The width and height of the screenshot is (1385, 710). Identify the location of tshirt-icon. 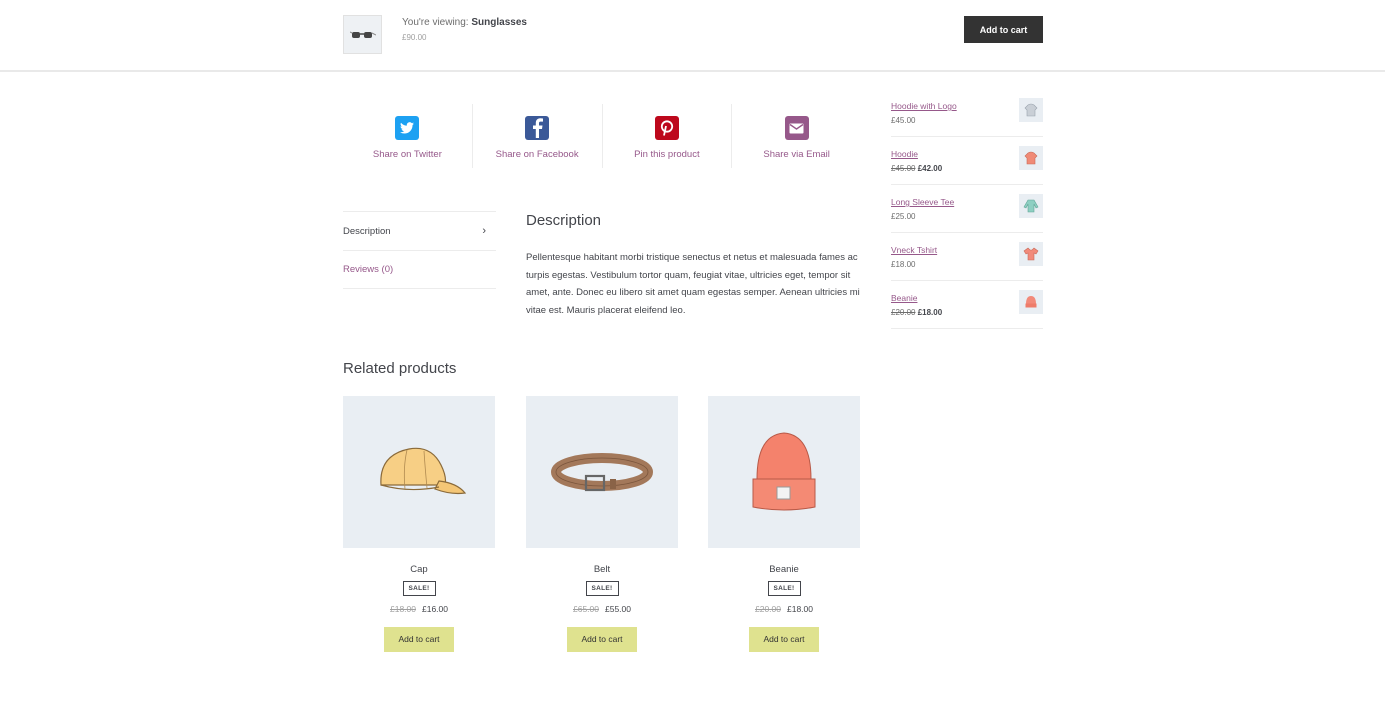
(1031, 254).